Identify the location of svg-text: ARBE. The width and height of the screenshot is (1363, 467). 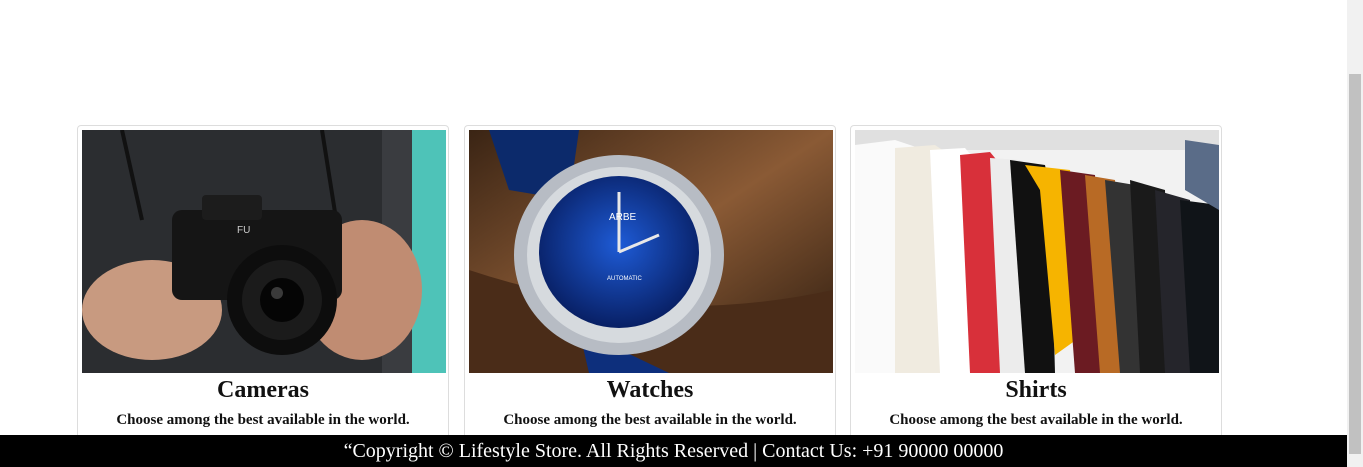
(623, 217).